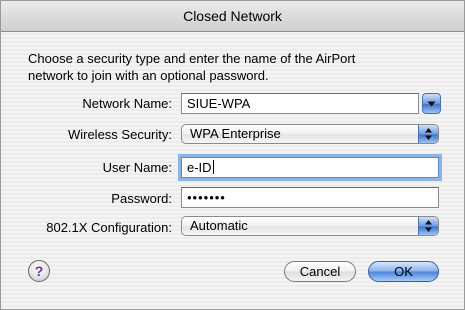 The image size is (465, 310). I want to click on user-name-label: User Name:, so click(137, 167).